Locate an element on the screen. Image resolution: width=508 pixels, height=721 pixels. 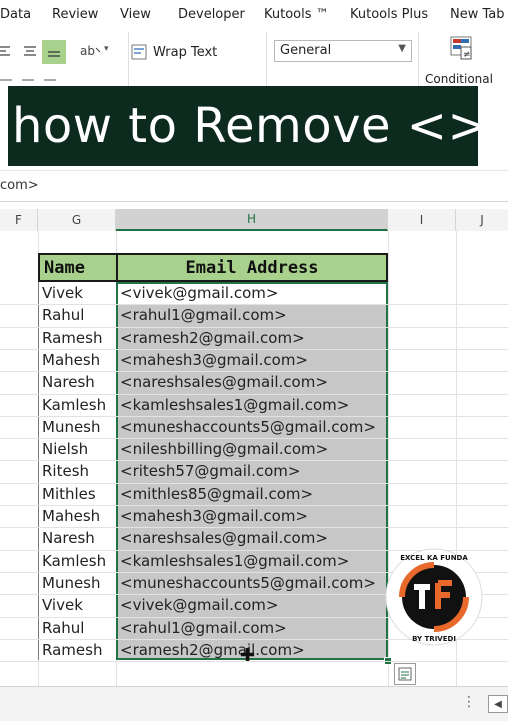
sheet-tab-bar: ⋮ ◀ is located at coordinates (254, 703).